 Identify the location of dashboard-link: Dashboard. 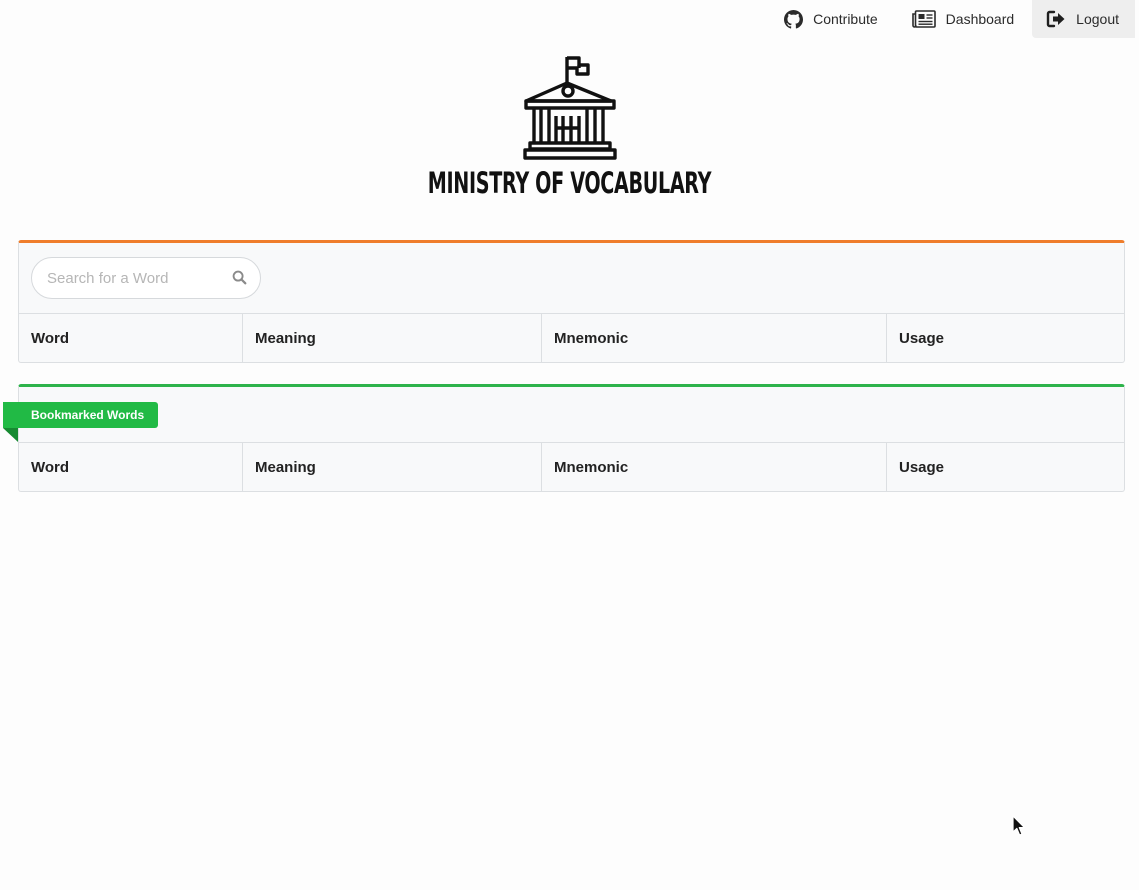
(964, 19).